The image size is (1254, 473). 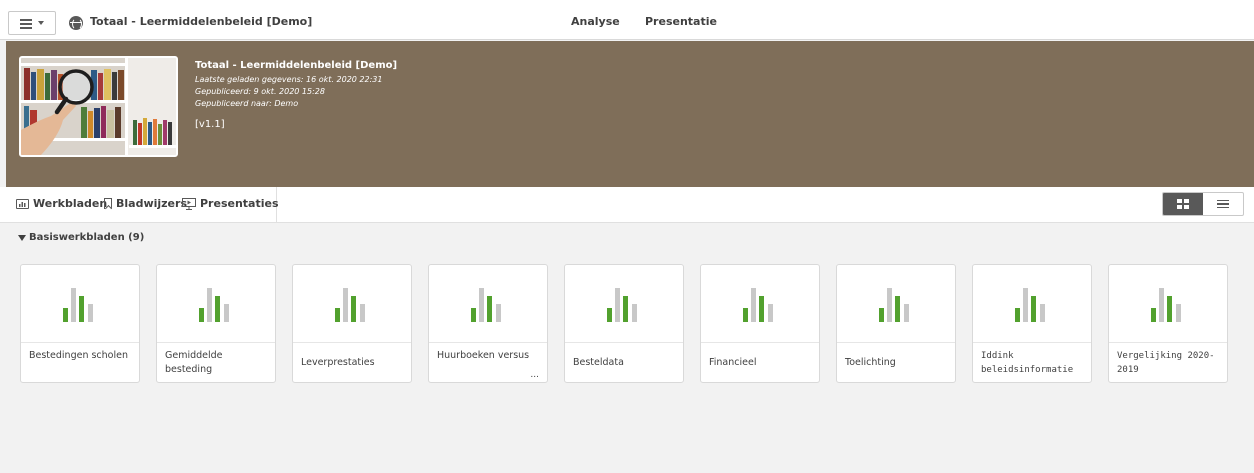 I want to click on grid-view-button, so click(x=1183, y=204).